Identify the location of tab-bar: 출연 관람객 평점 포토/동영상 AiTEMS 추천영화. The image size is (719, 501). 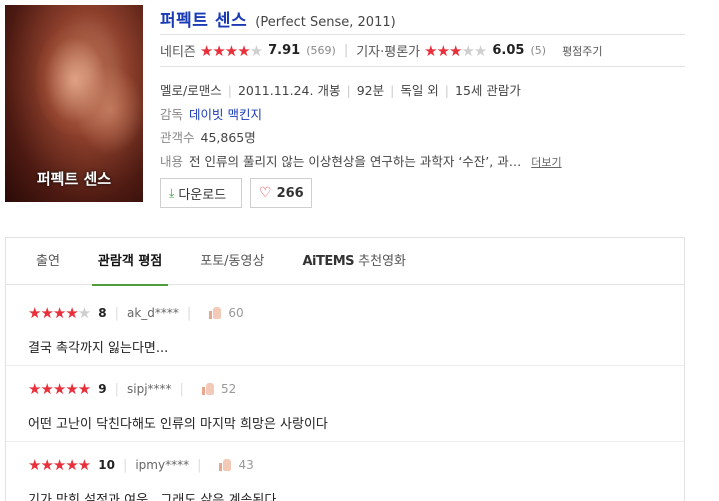
(345, 262).